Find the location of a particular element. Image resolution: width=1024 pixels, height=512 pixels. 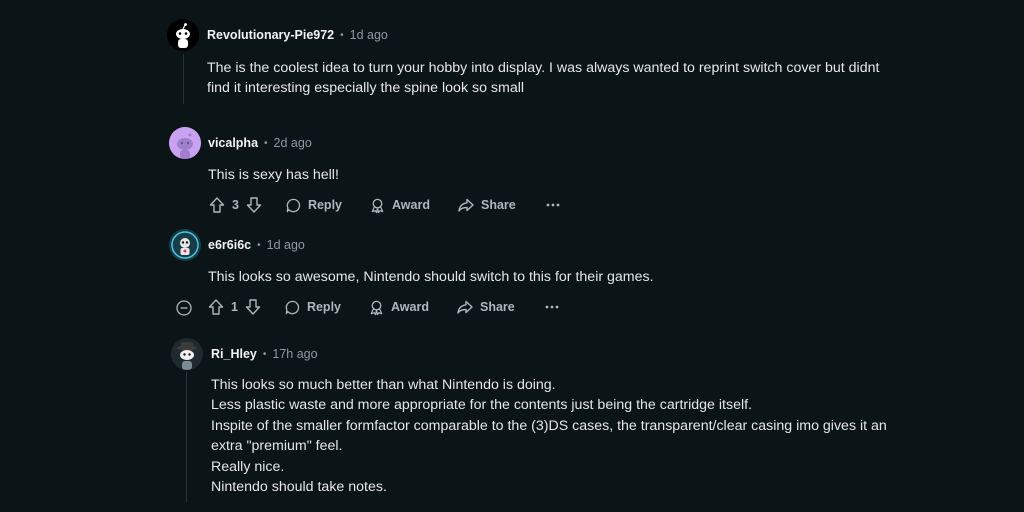

comment-actions: 3 Reply Award Share is located at coordinates (384, 205).